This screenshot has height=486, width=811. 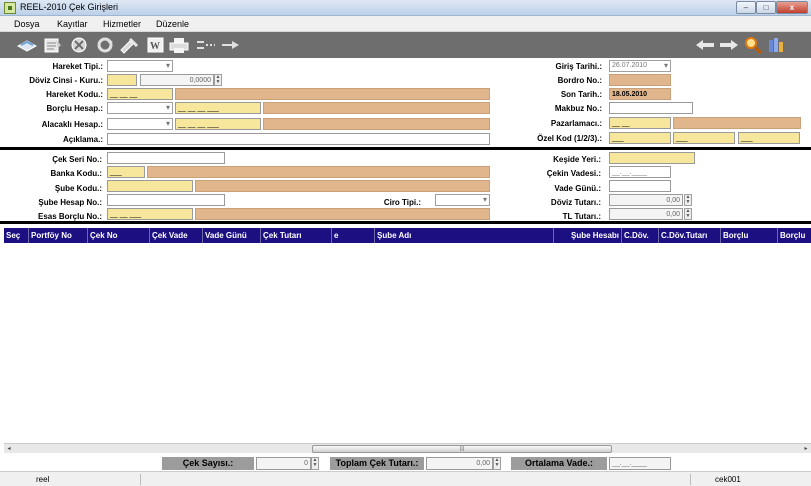 I want to click on menu-hizmetler: Hizmetler, so click(x=122, y=24).